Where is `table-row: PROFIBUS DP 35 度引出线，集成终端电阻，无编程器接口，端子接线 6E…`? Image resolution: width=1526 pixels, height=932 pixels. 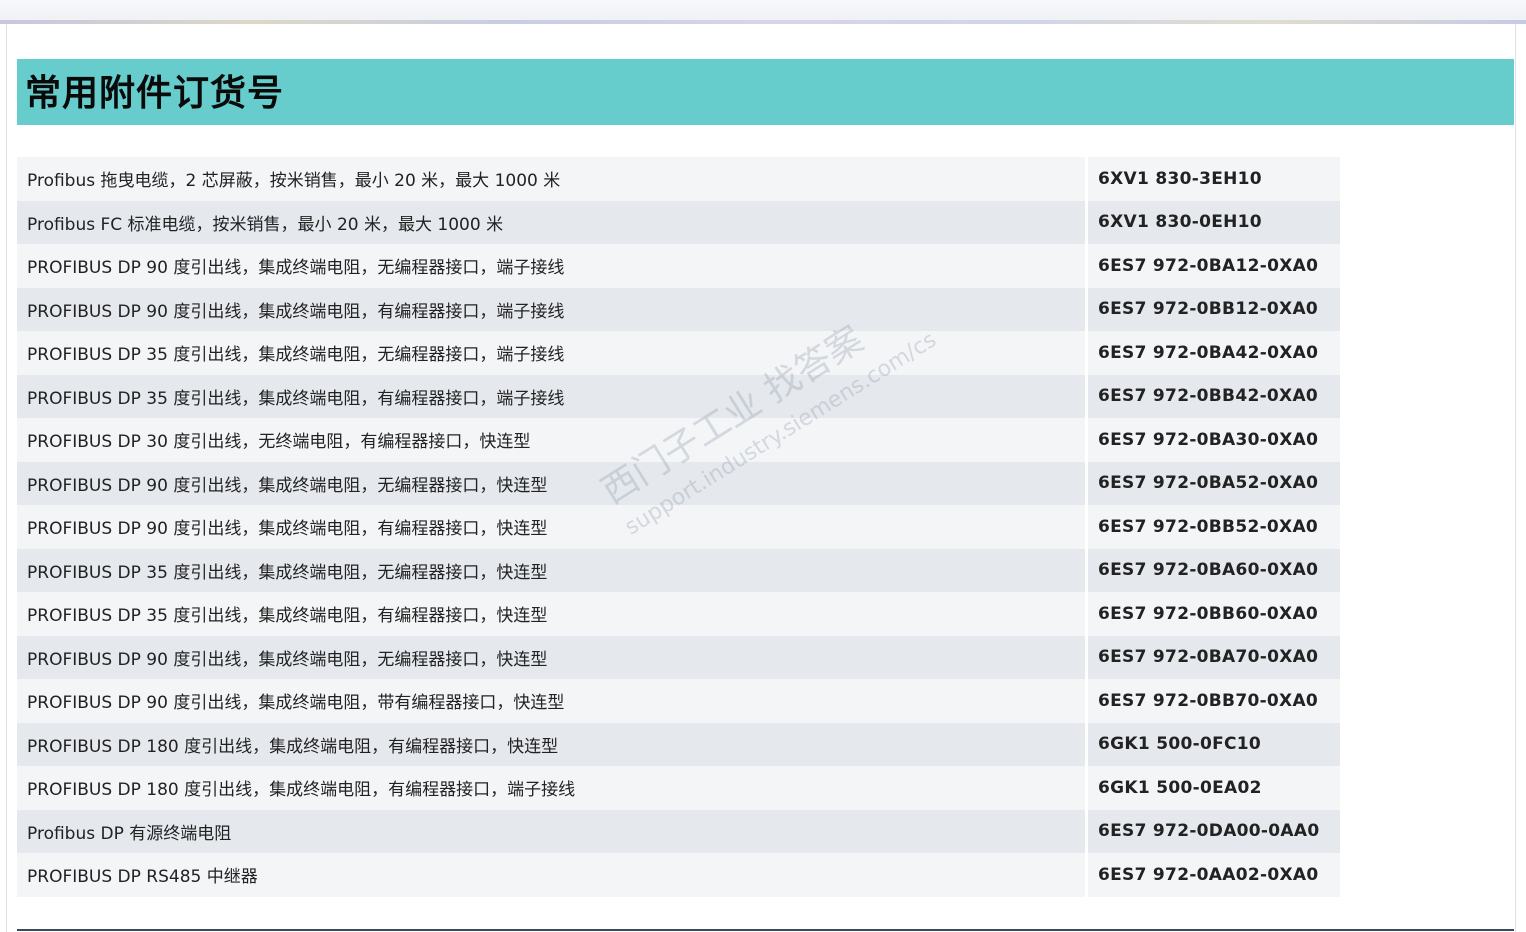 table-row: PROFIBUS DP 35 度引出线，集成终端电阻，无编程器接口，端子接线 6E… is located at coordinates (678, 353).